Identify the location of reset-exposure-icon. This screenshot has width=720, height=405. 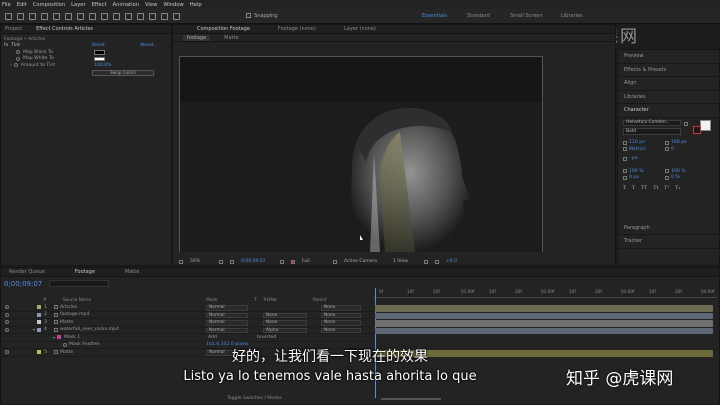
(437, 261).